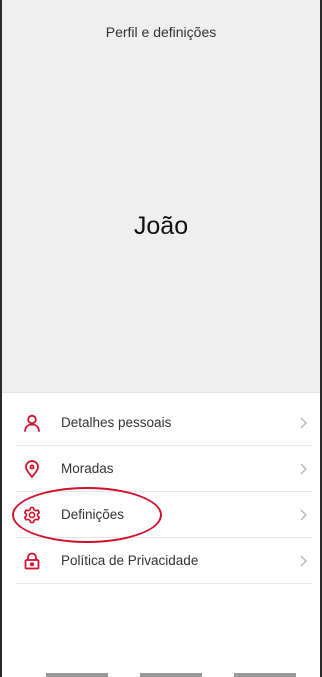 The image size is (322, 677). Describe the element at coordinates (87, 468) in the screenshot. I see `menu-item-label: Moradas` at that location.